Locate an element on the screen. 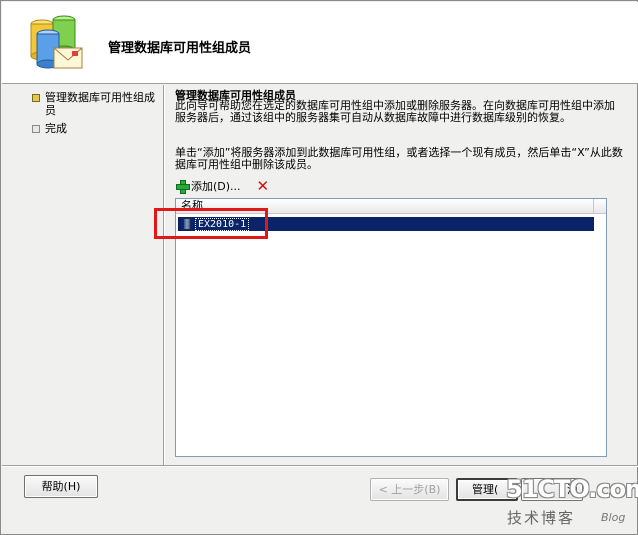 This screenshot has width=638, height=535. nav-step-finish: 完成 is located at coordinates (94, 128).